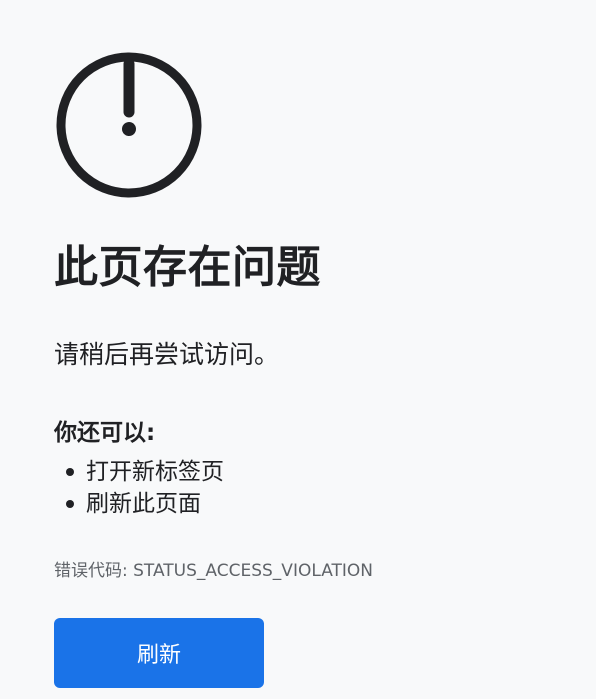 This screenshot has height=699, width=596. I want to click on suggestion-item-open-new-tab: 打开新标签页, so click(320, 472).